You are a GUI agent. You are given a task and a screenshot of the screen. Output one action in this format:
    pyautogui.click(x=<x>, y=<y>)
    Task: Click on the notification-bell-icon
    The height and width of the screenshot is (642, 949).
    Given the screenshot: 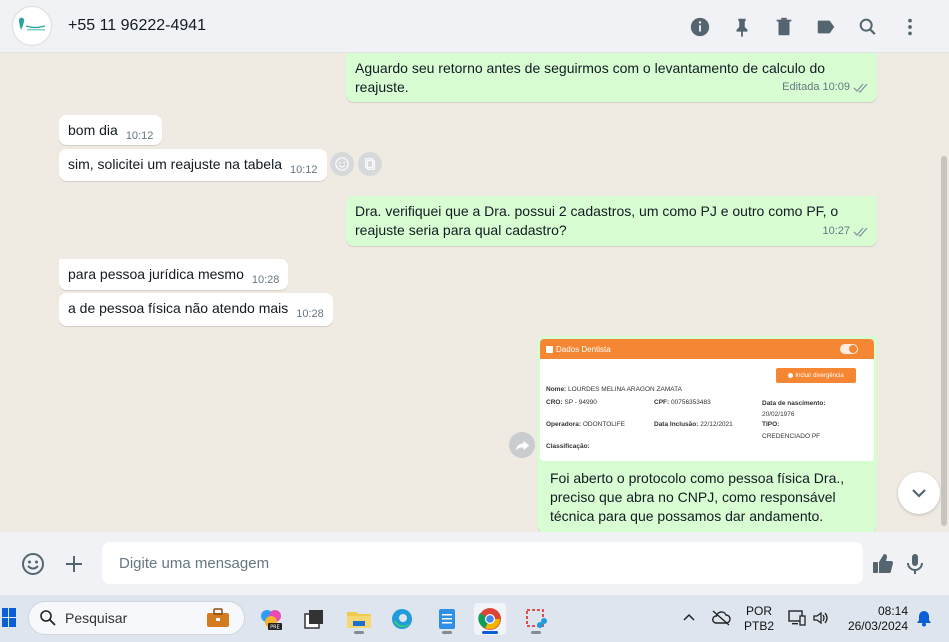 What is the action you would take?
    pyautogui.click(x=924, y=618)
    